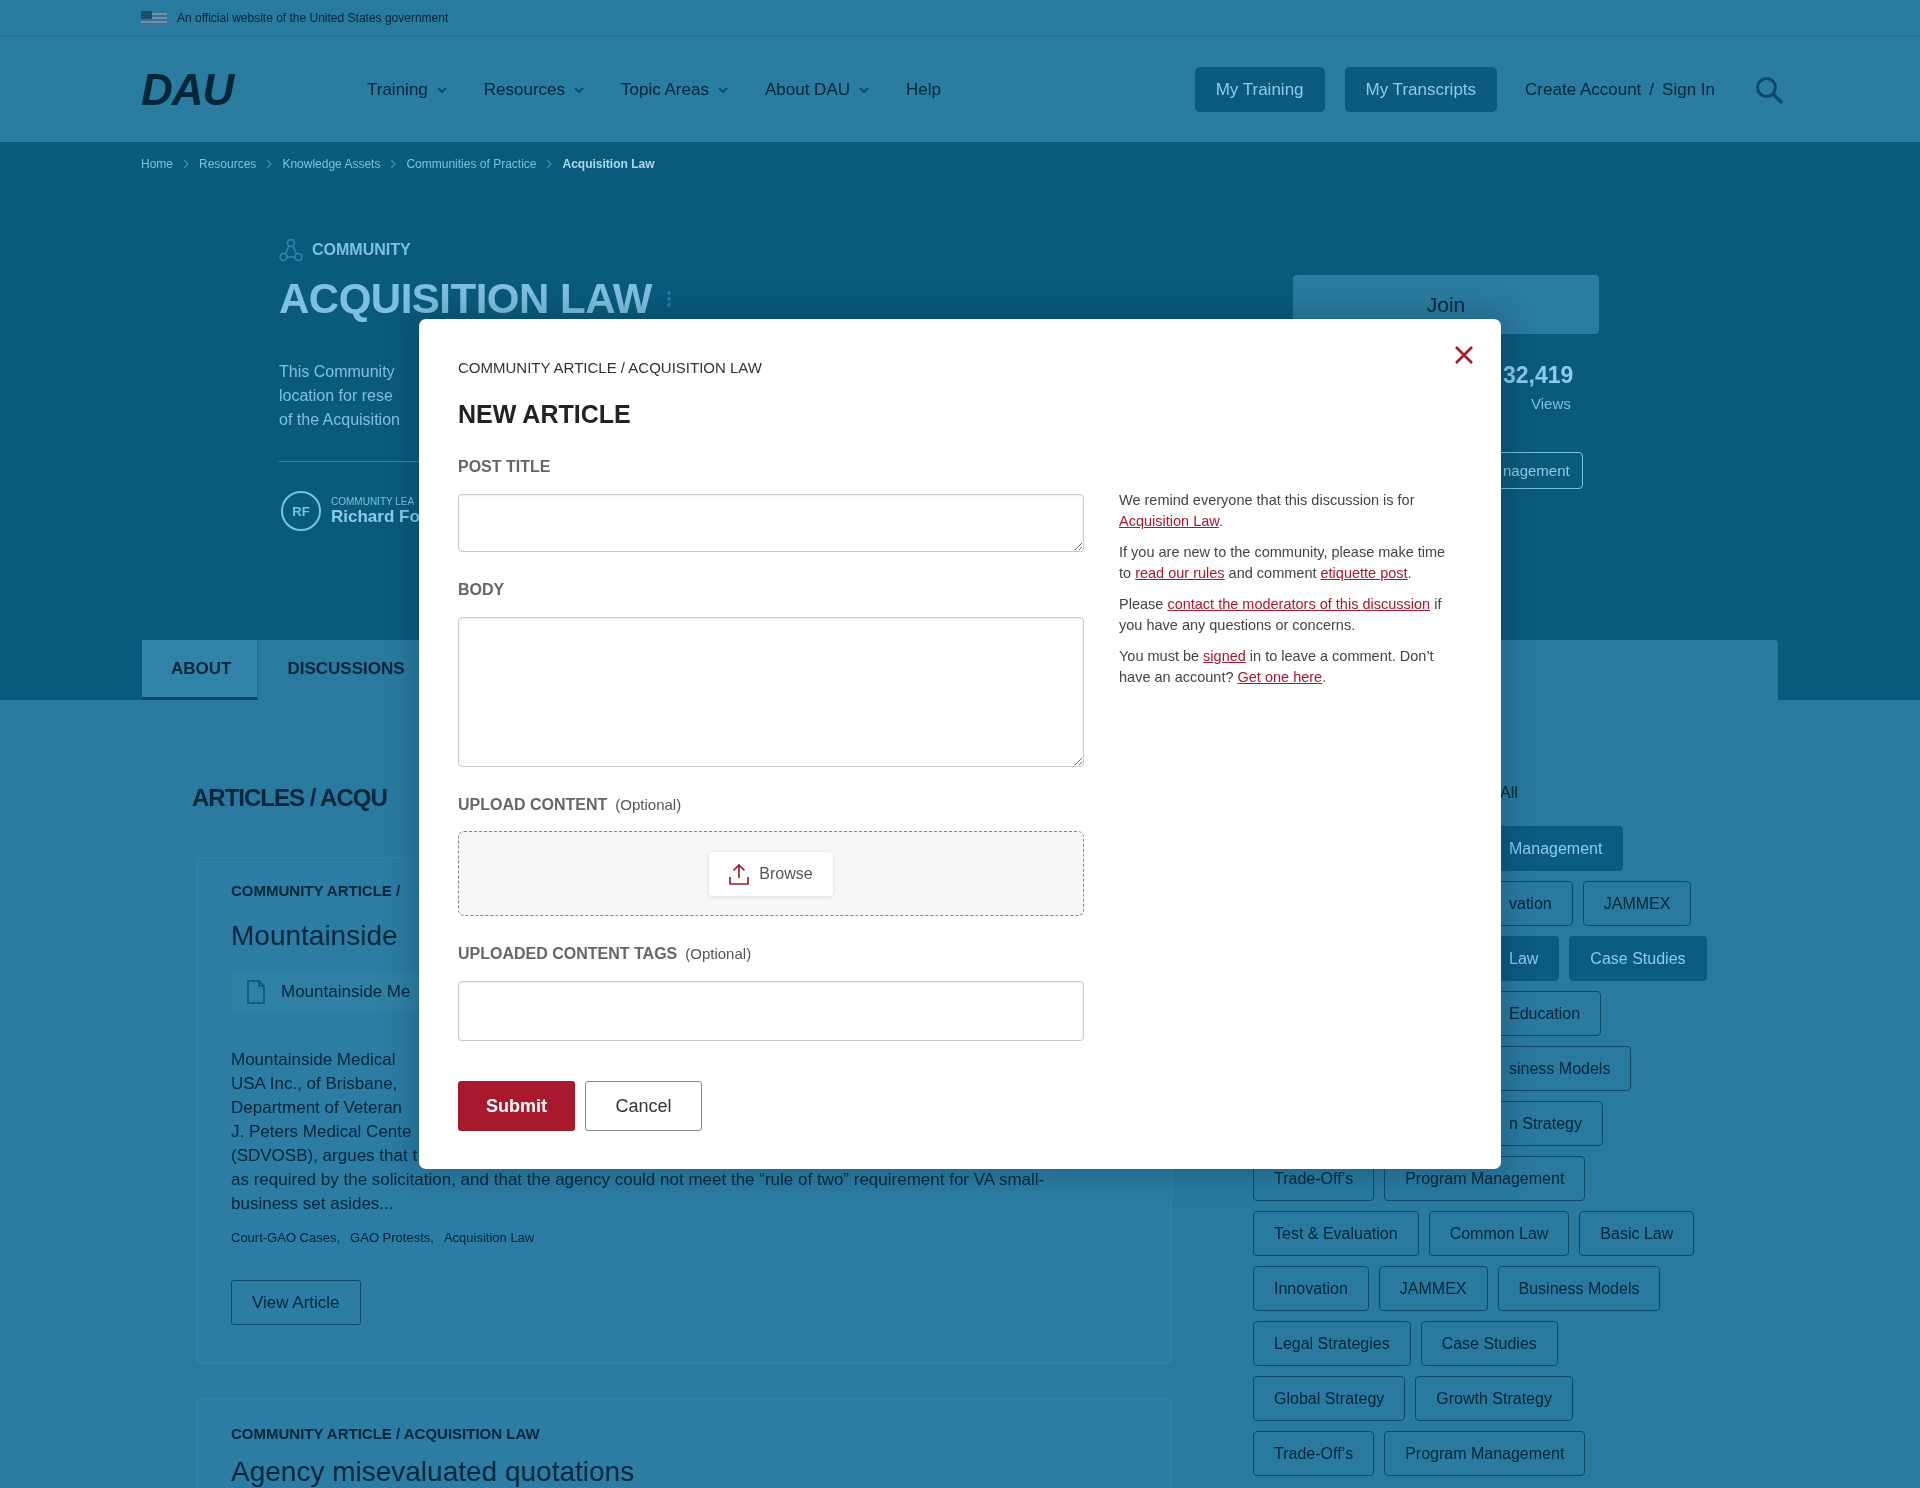 The image size is (1920, 1488). I want to click on category-label: COMMUNITY, so click(361, 250).